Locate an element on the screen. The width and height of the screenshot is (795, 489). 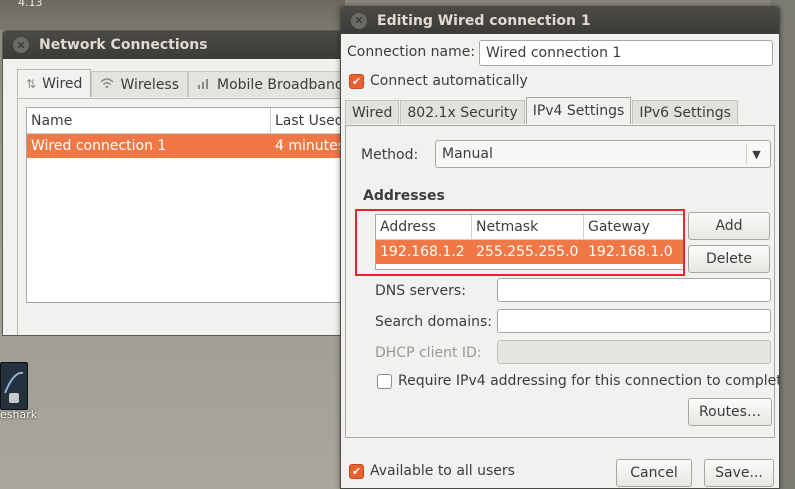
dialog-title: Editing Wired connection 1 is located at coordinates (484, 20).